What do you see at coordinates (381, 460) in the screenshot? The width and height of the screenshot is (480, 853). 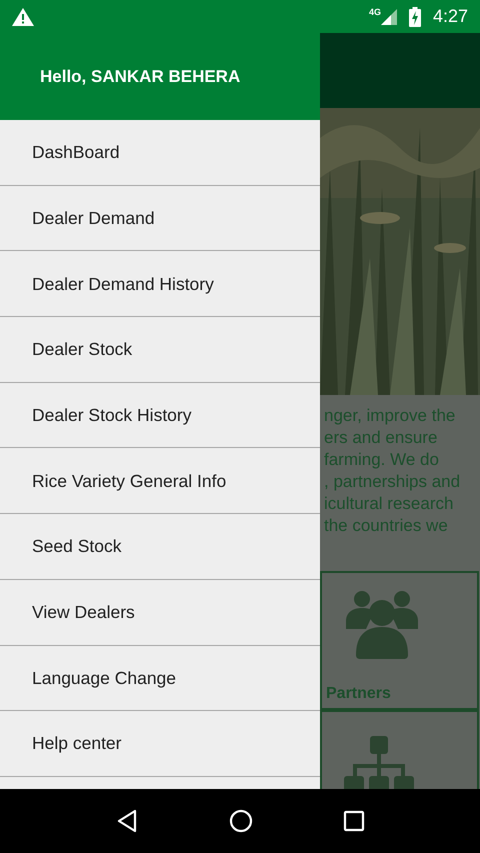 I see `about-text-line: farming. We do` at bounding box center [381, 460].